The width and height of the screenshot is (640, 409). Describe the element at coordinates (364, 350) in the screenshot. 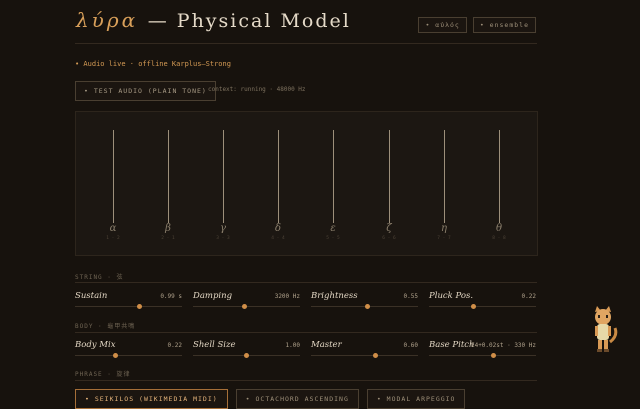

I see `param-master: Master 0.60` at that location.